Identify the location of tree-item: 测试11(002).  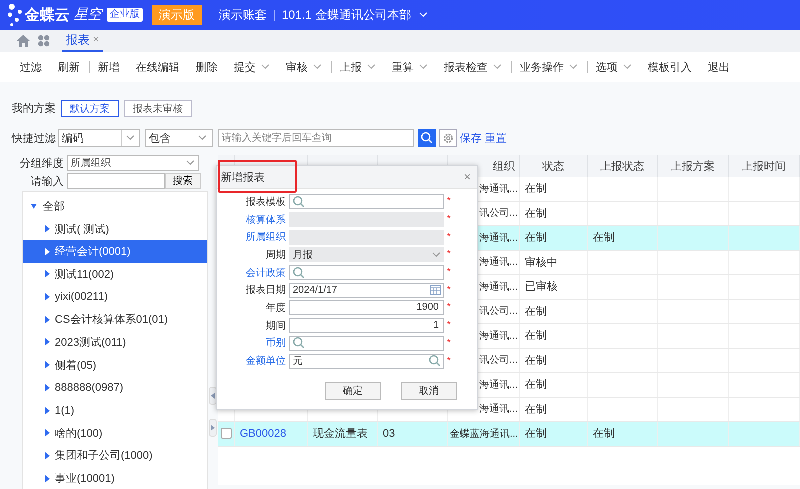
(115, 274).